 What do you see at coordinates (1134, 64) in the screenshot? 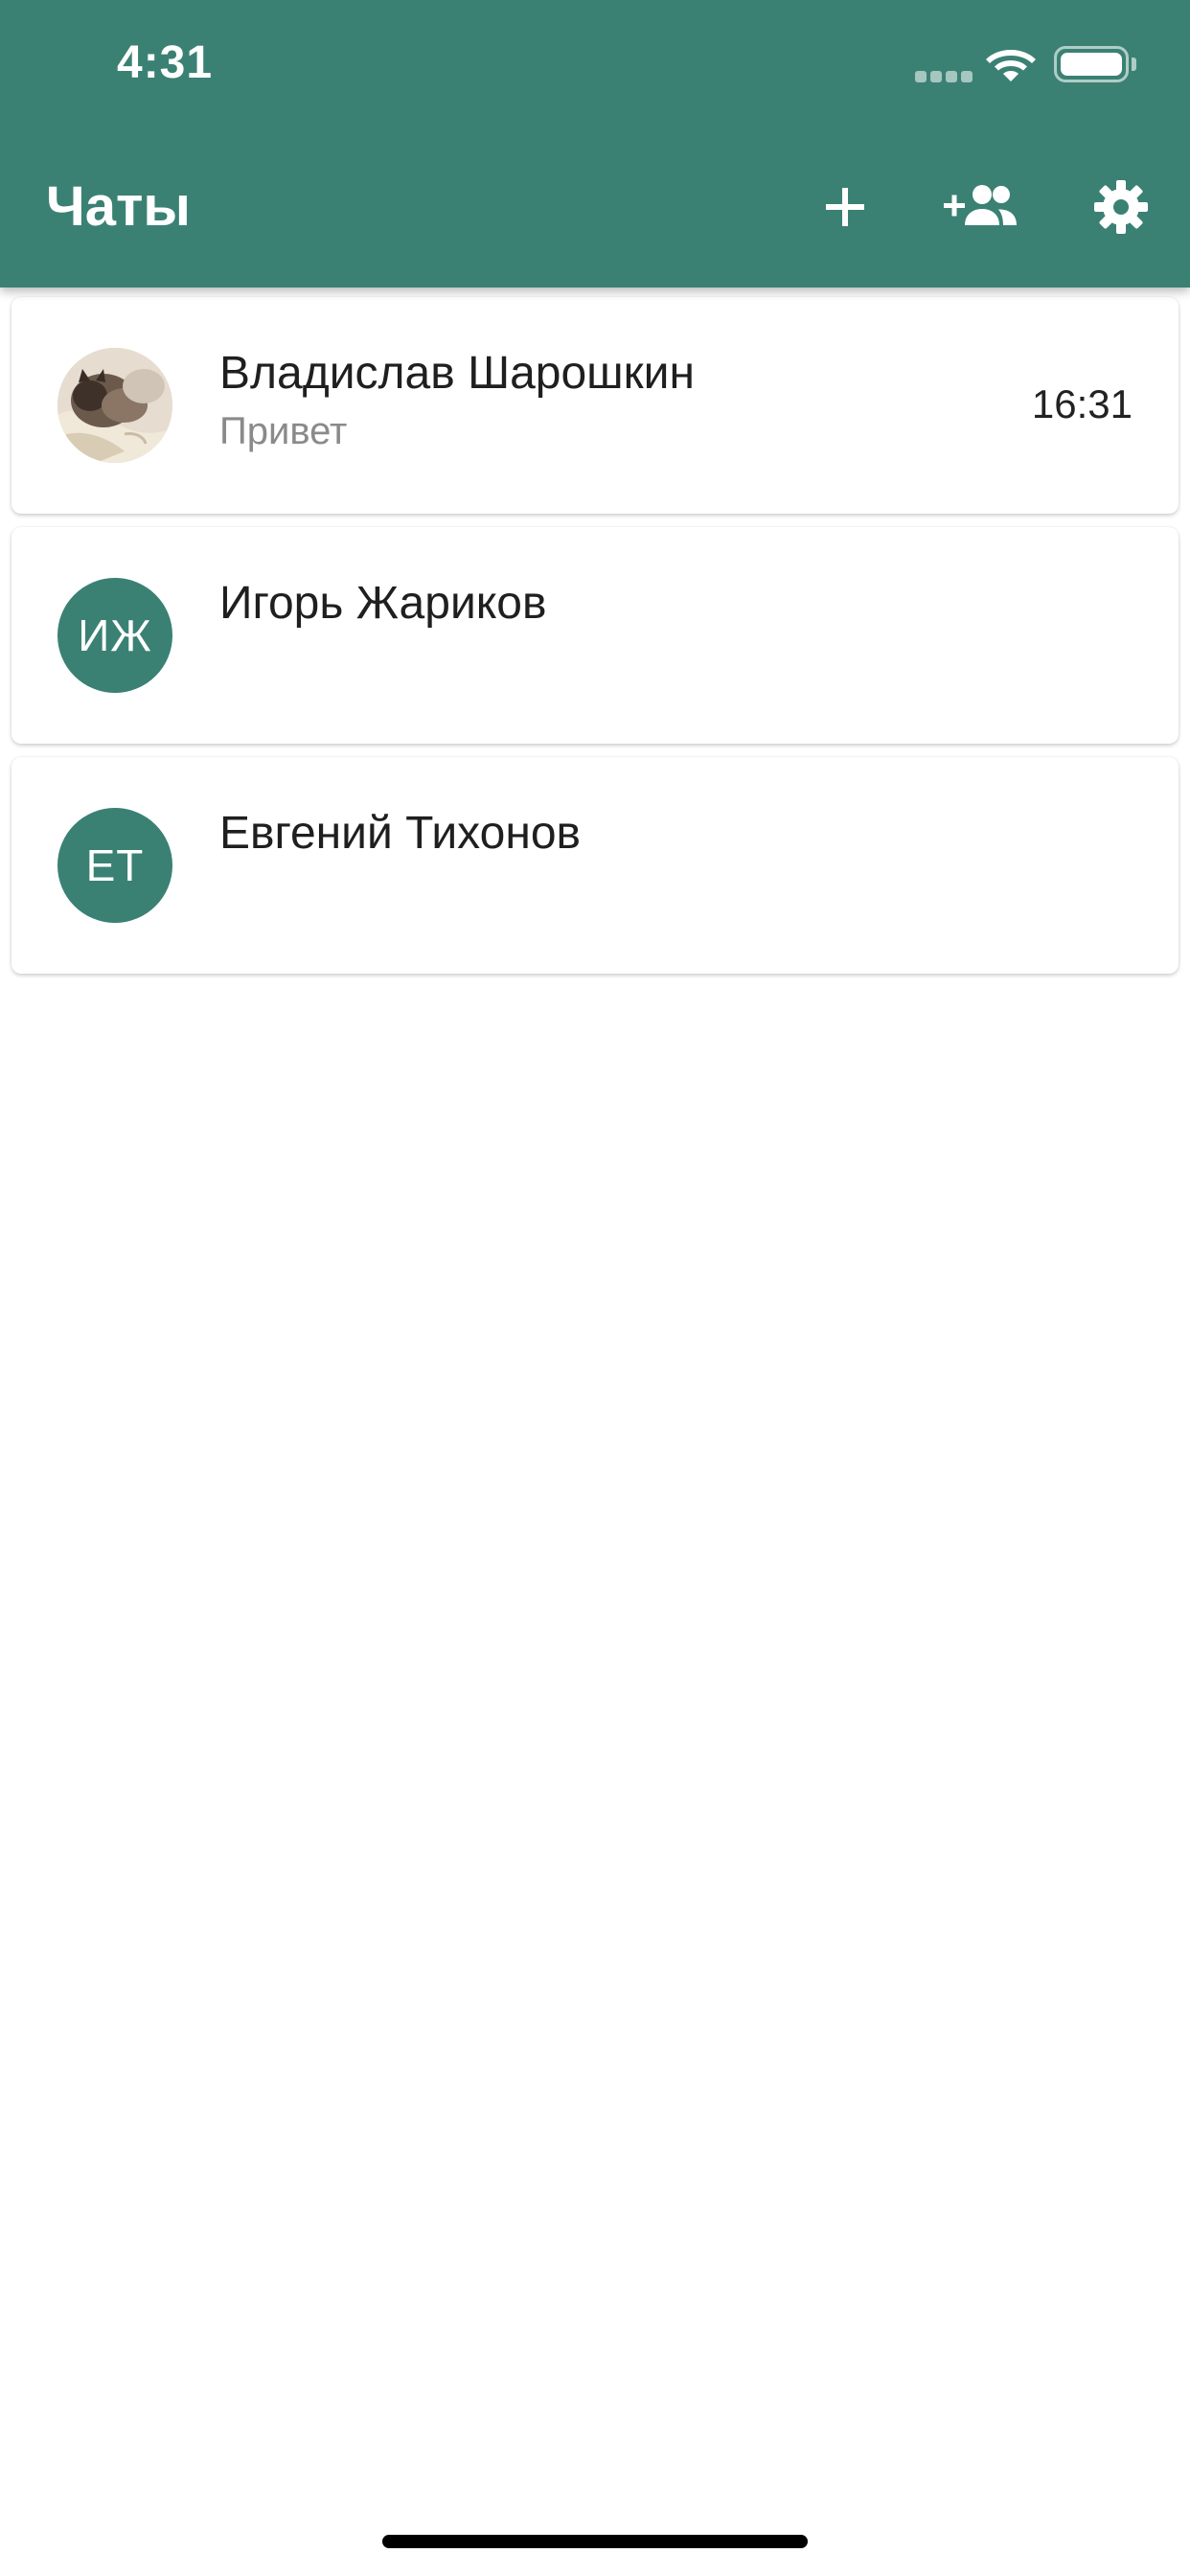
I see `battery-tip` at bounding box center [1134, 64].